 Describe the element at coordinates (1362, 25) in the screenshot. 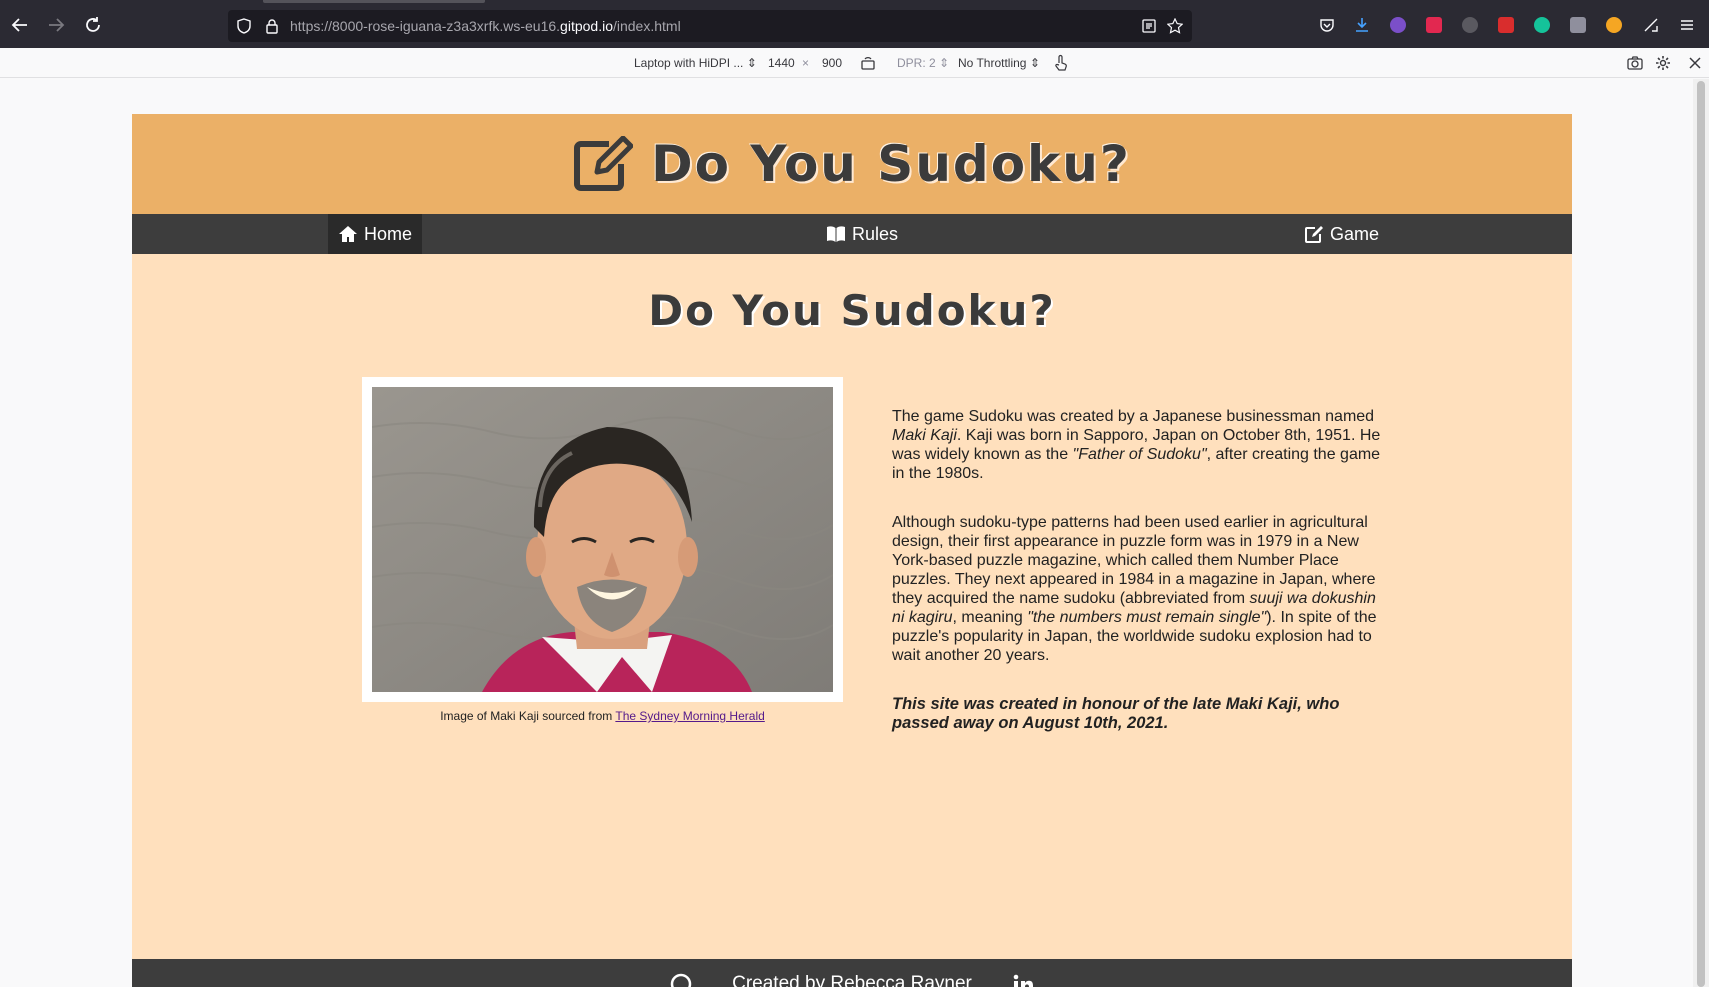

I see `download-icon` at that location.